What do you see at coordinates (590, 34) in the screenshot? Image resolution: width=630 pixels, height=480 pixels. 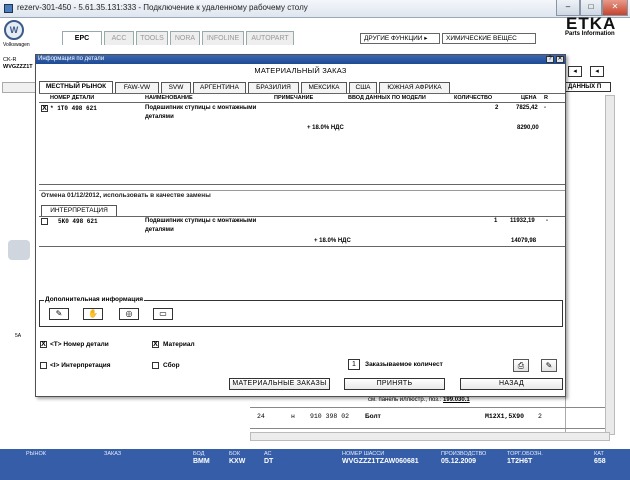 I see `etka-logo-sub: Parts Information` at bounding box center [590, 34].